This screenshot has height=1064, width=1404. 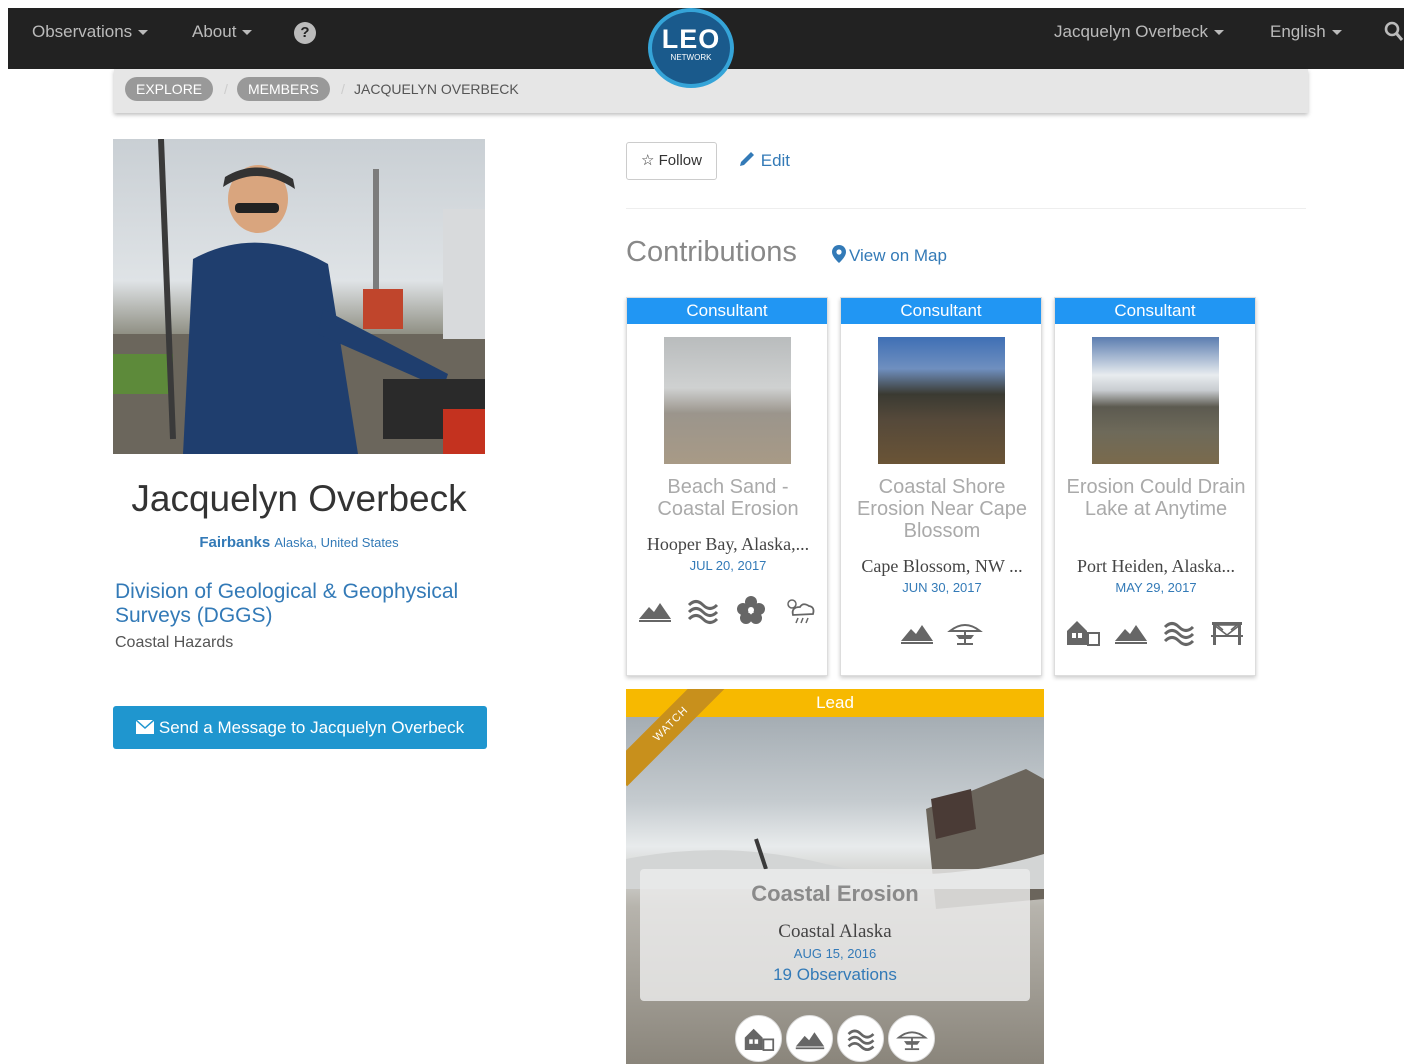 I want to click on send-message-button: Send a Message to Jacquelyn Overbeck, so click(x=300, y=727).